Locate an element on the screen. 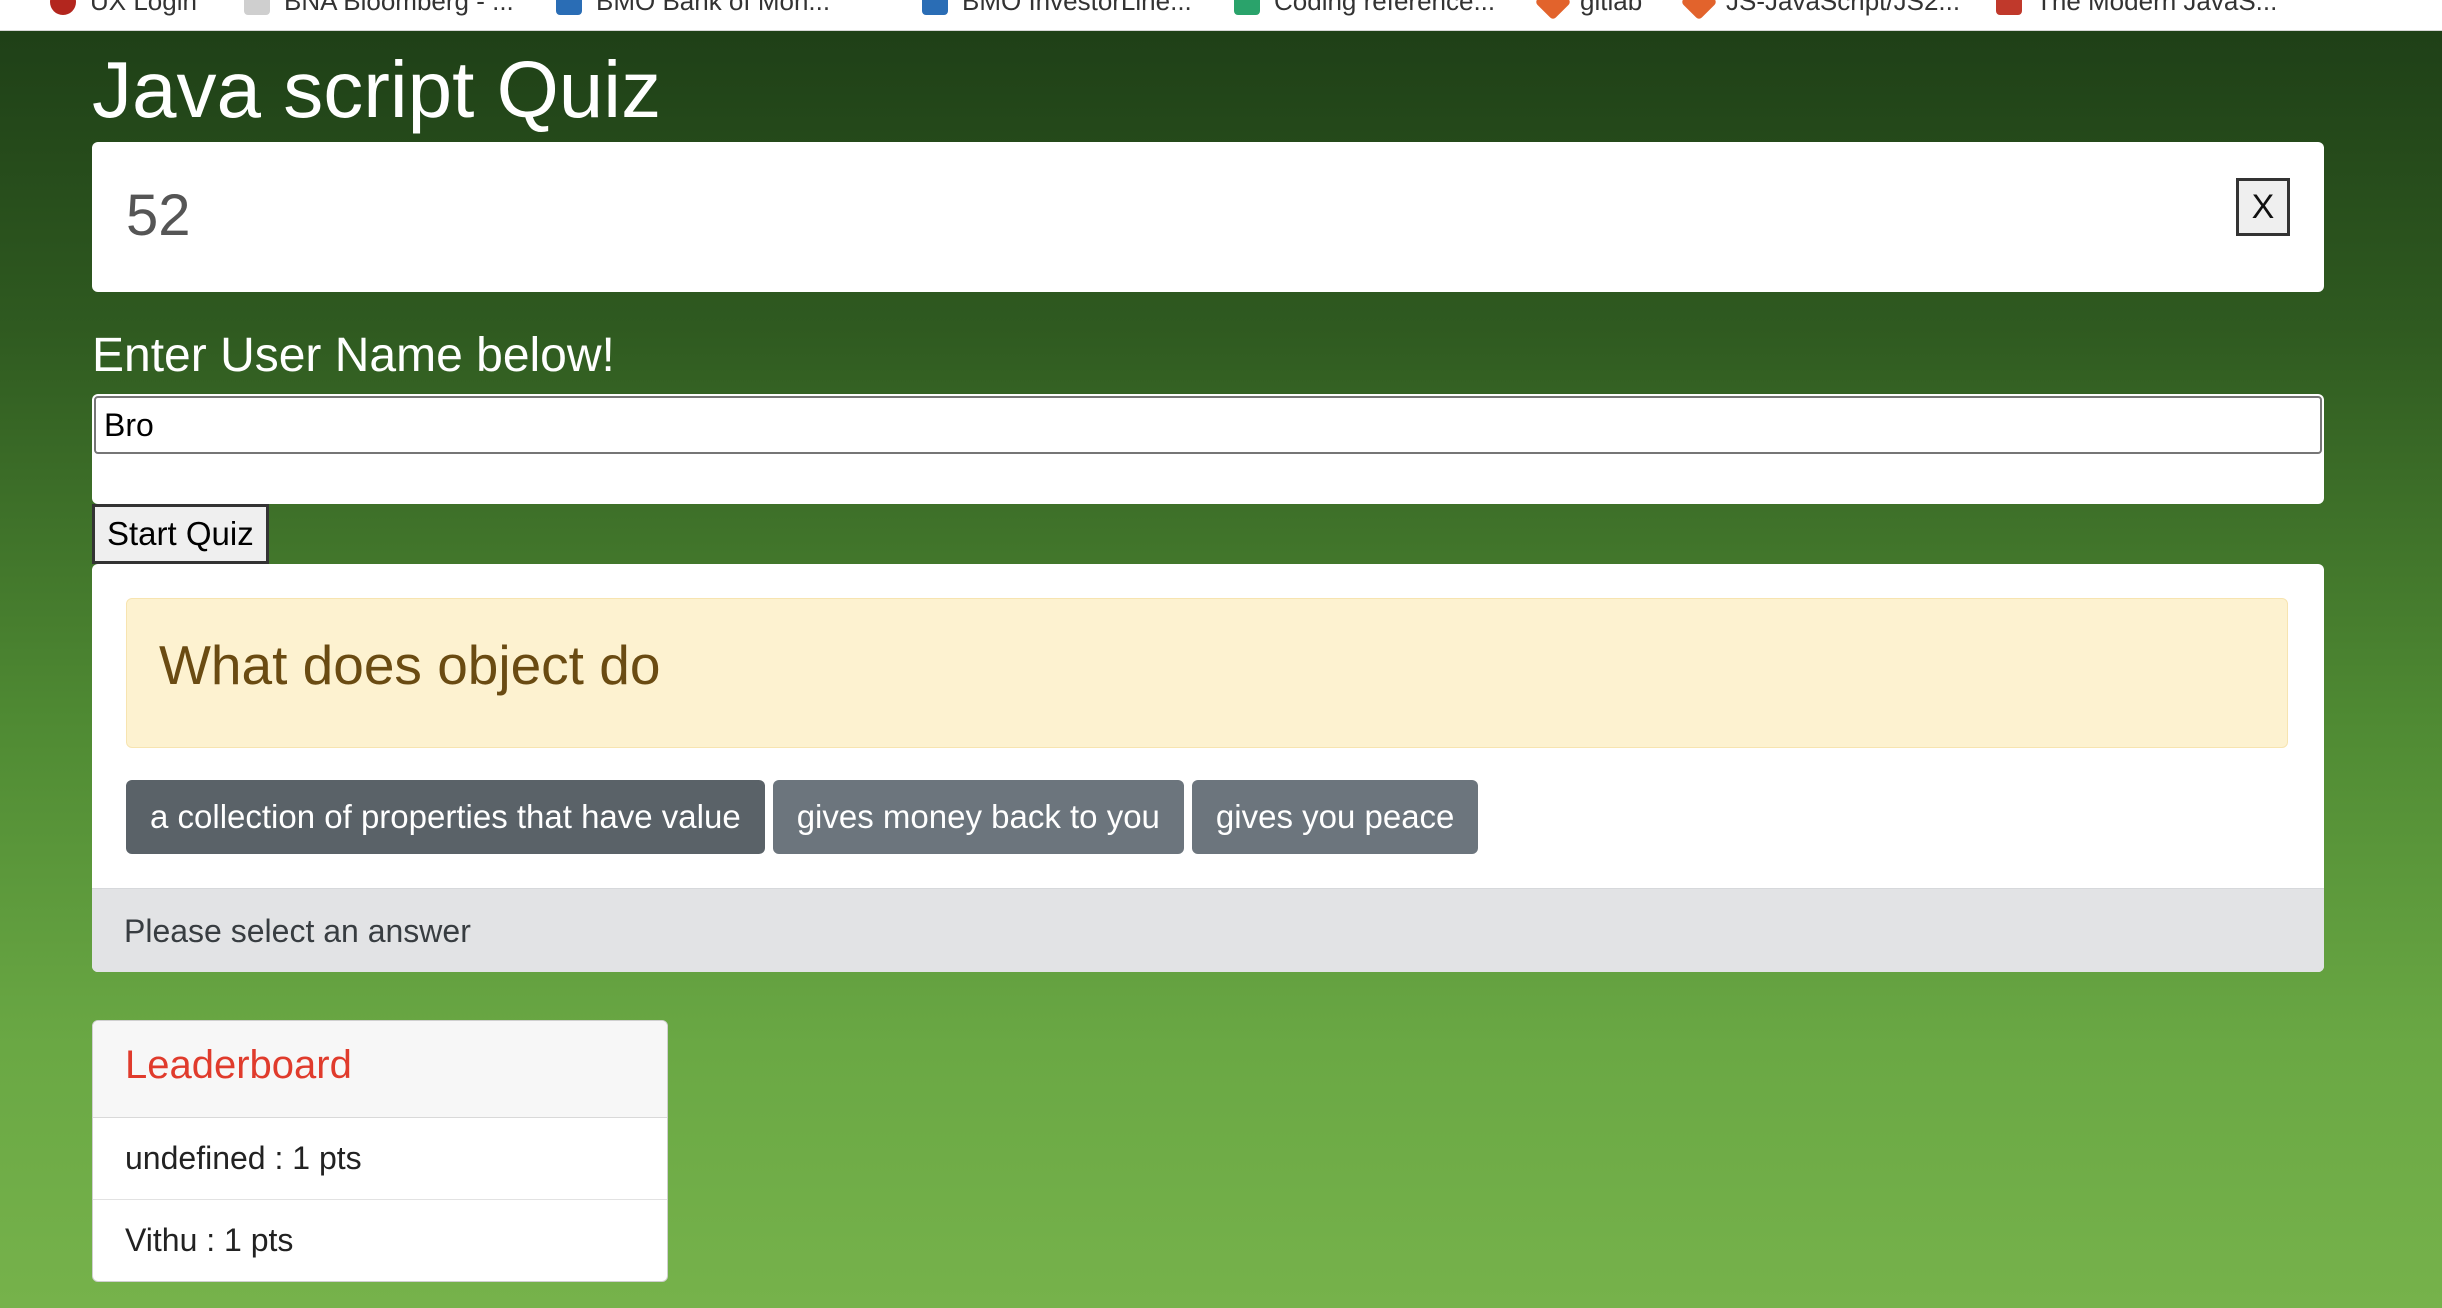 The height and width of the screenshot is (1308, 2442). status-bar: Please select an answer is located at coordinates (1208, 930).